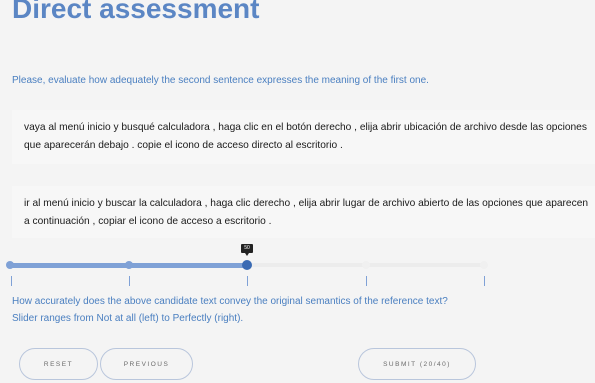  What do you see at coordinates (297, 269) in the screenshot?
I see `adequacy-slider: 50` at bounding box center [297, 269].